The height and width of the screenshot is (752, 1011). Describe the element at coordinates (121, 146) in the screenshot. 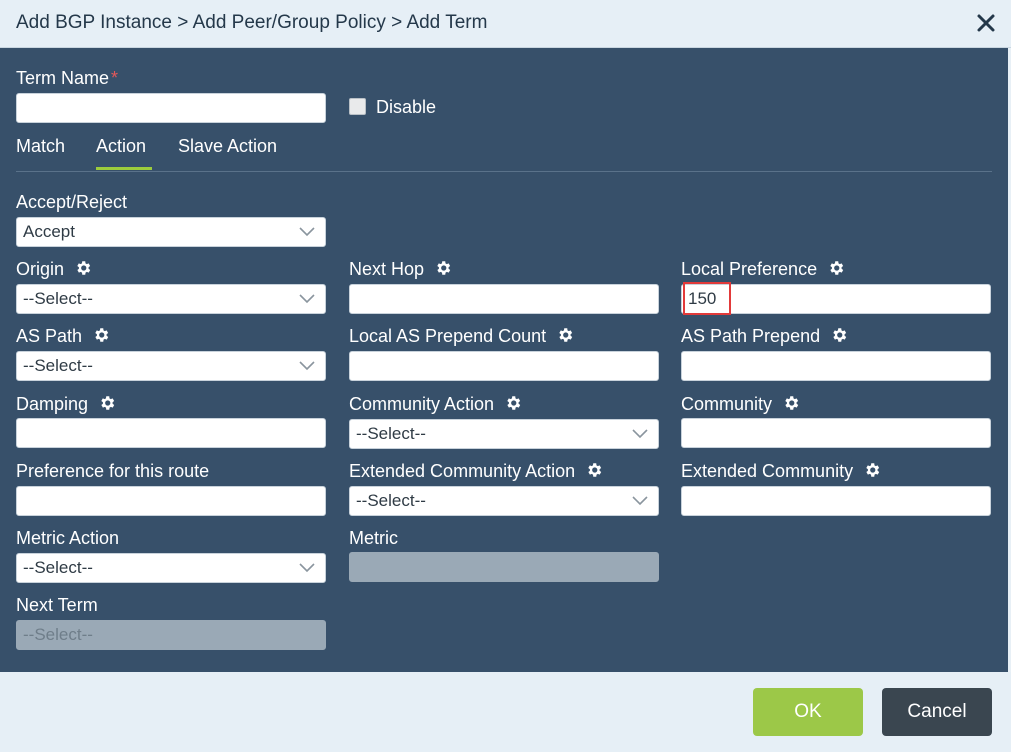

I see `tab-action: Action` at that location.